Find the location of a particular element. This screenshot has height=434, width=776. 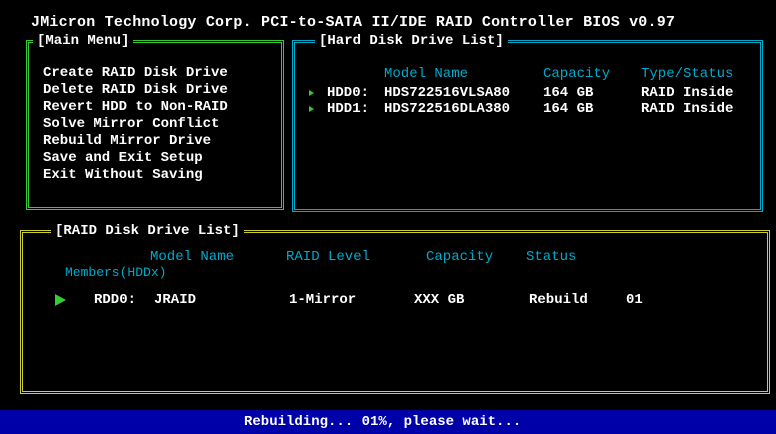

menu-item-revert-hdd: Revert HDD to Non-RAID is located at coordinates (135, 107).